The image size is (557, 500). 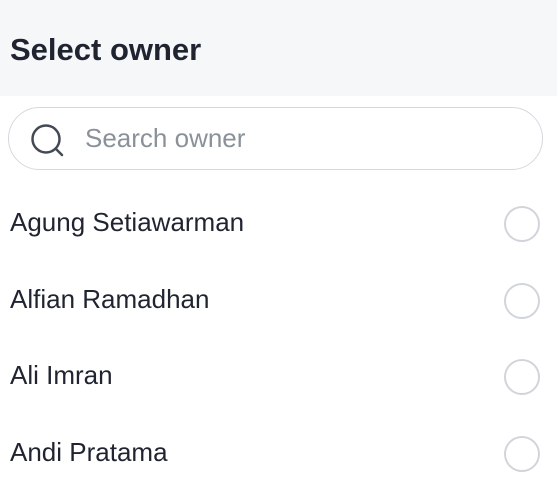 What do you see at coordinates (48, 141) in the screenshot?
I see `search-icon` at bounding box center [48, 141].